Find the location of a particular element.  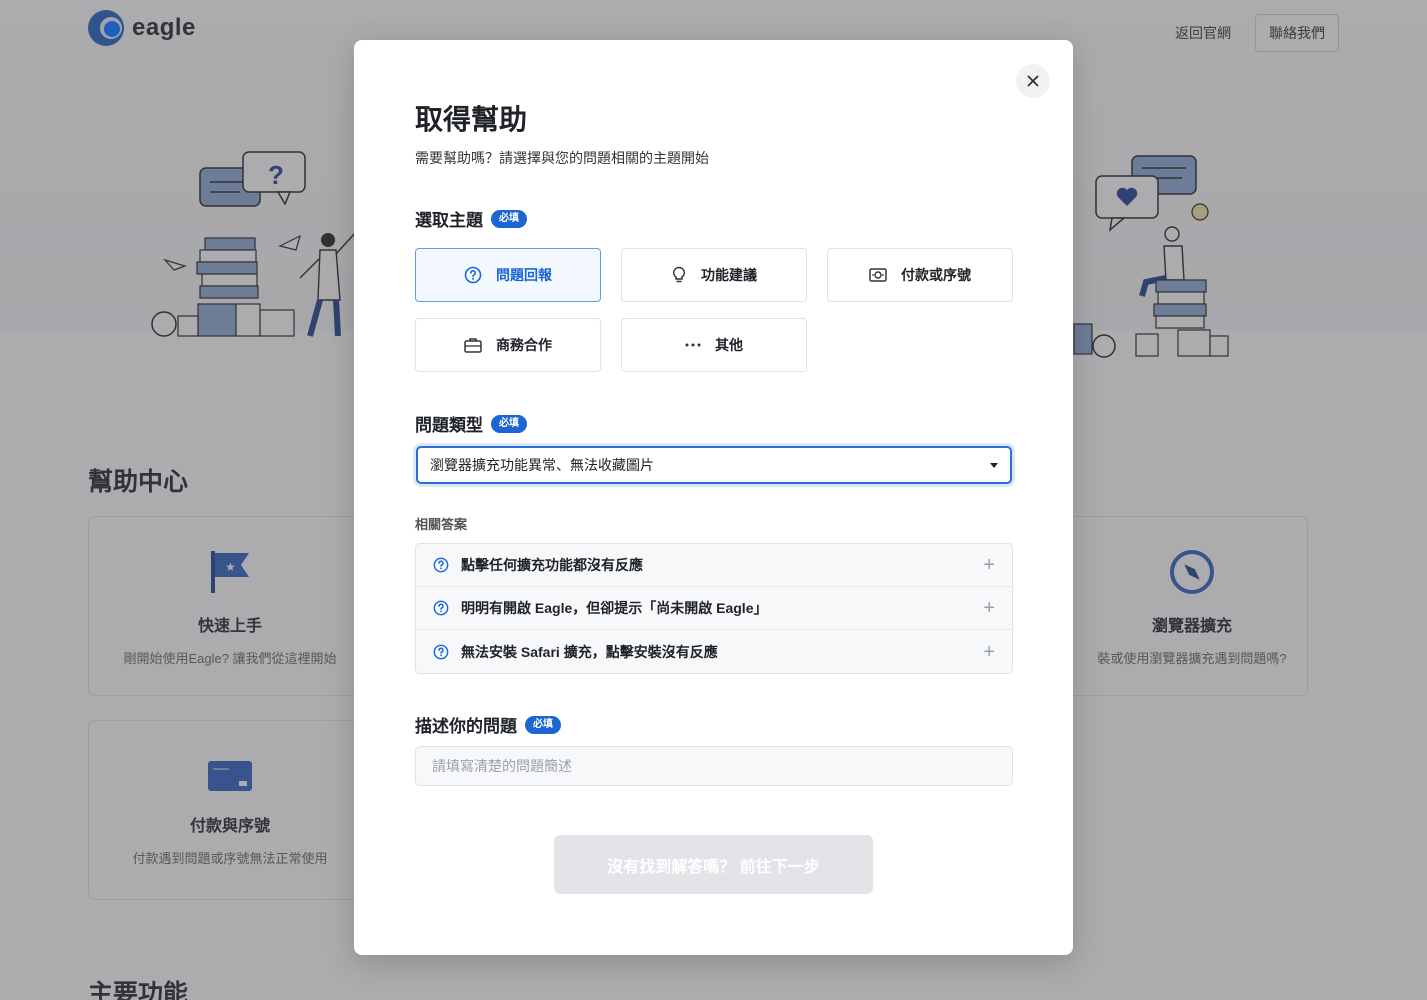

topic-business: 商務合作 is located at coordinates (508, 345).